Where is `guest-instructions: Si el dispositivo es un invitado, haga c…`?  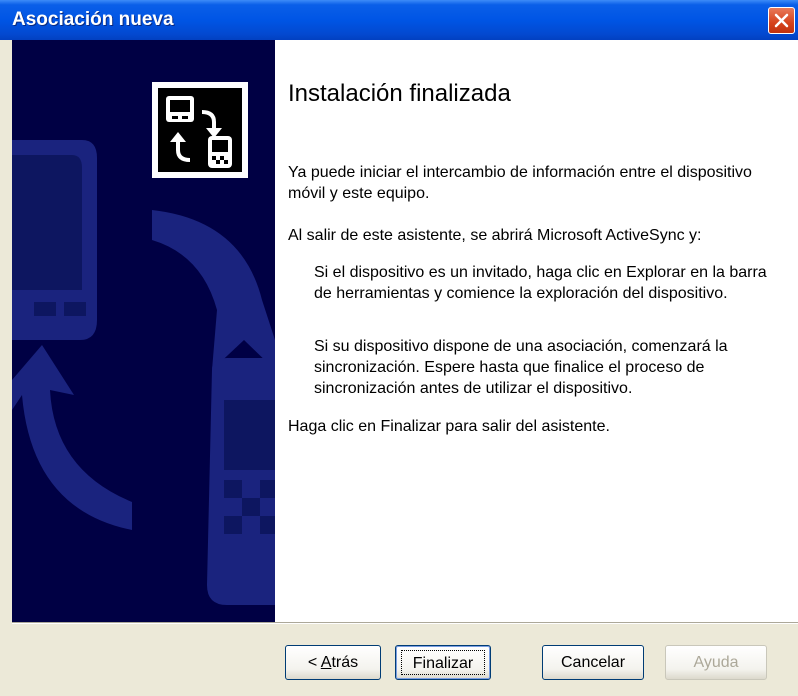
guest-instructions: Si el dispositivo es un invitado, haga c… is located at coordinates (540, 283).